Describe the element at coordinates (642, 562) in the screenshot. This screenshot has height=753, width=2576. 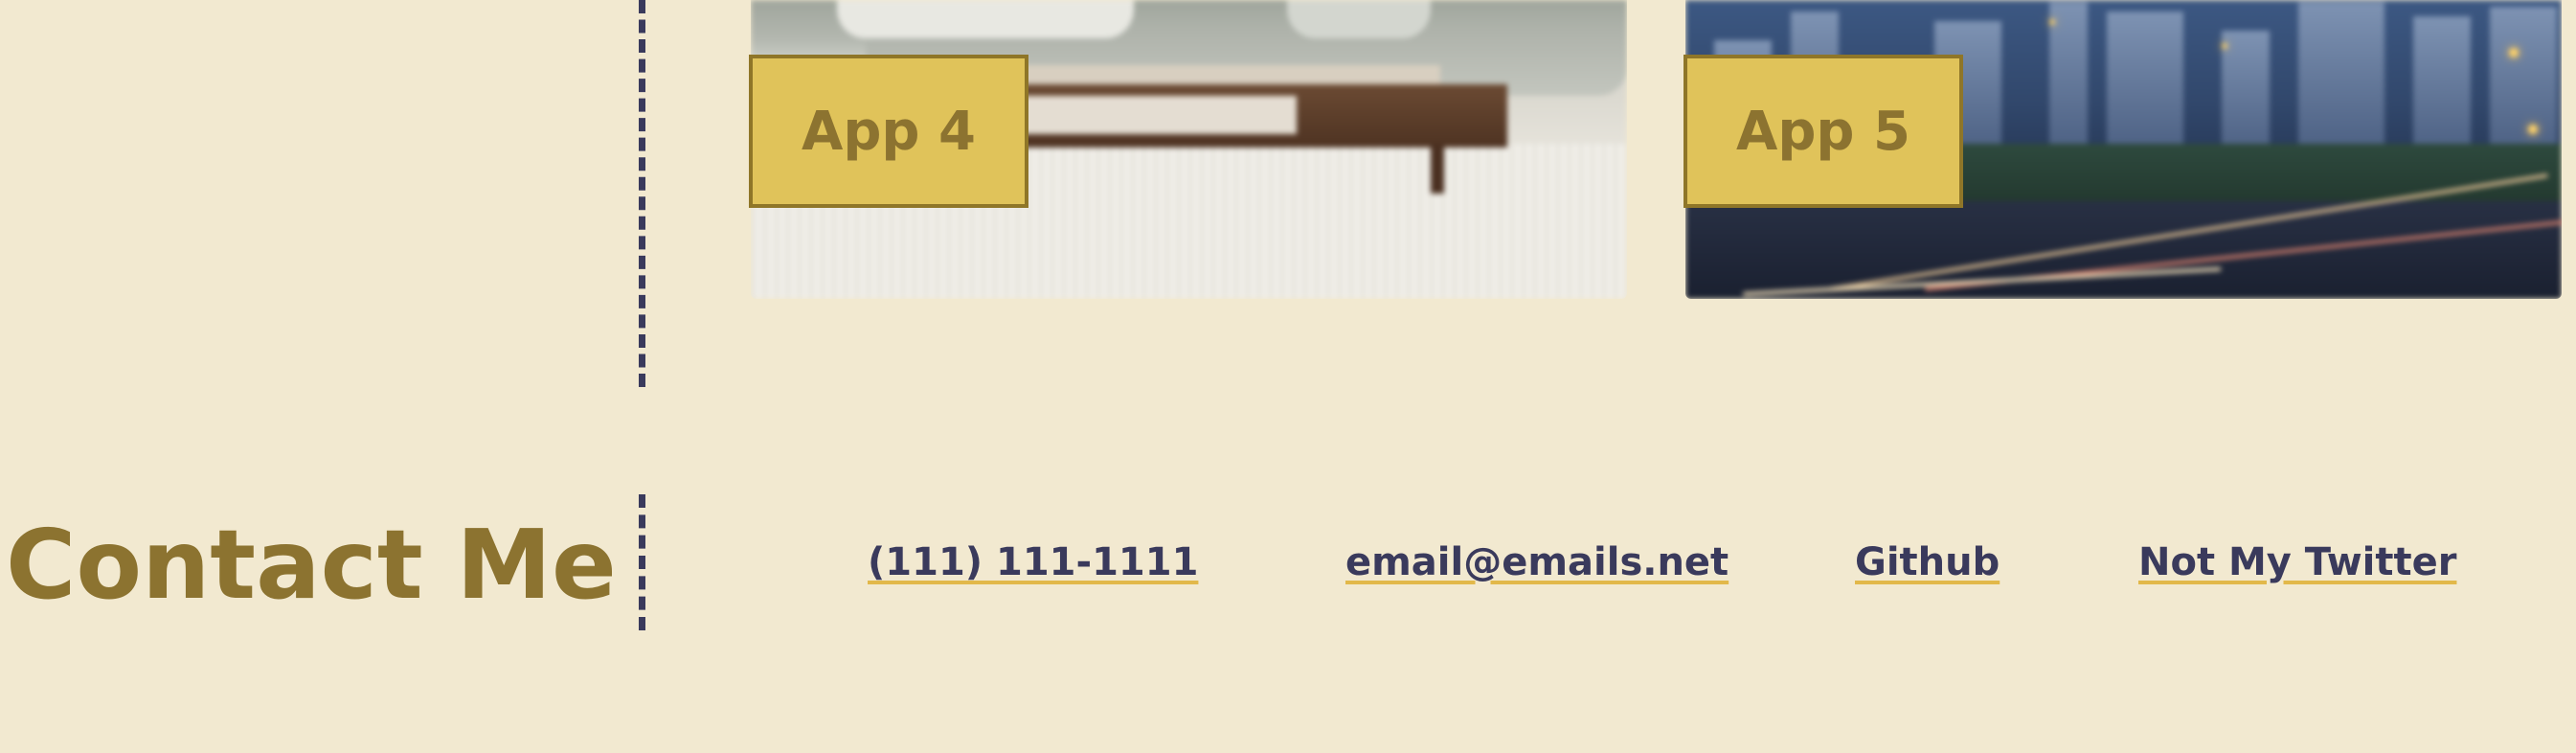
I see `section-divider-contact` at that location.